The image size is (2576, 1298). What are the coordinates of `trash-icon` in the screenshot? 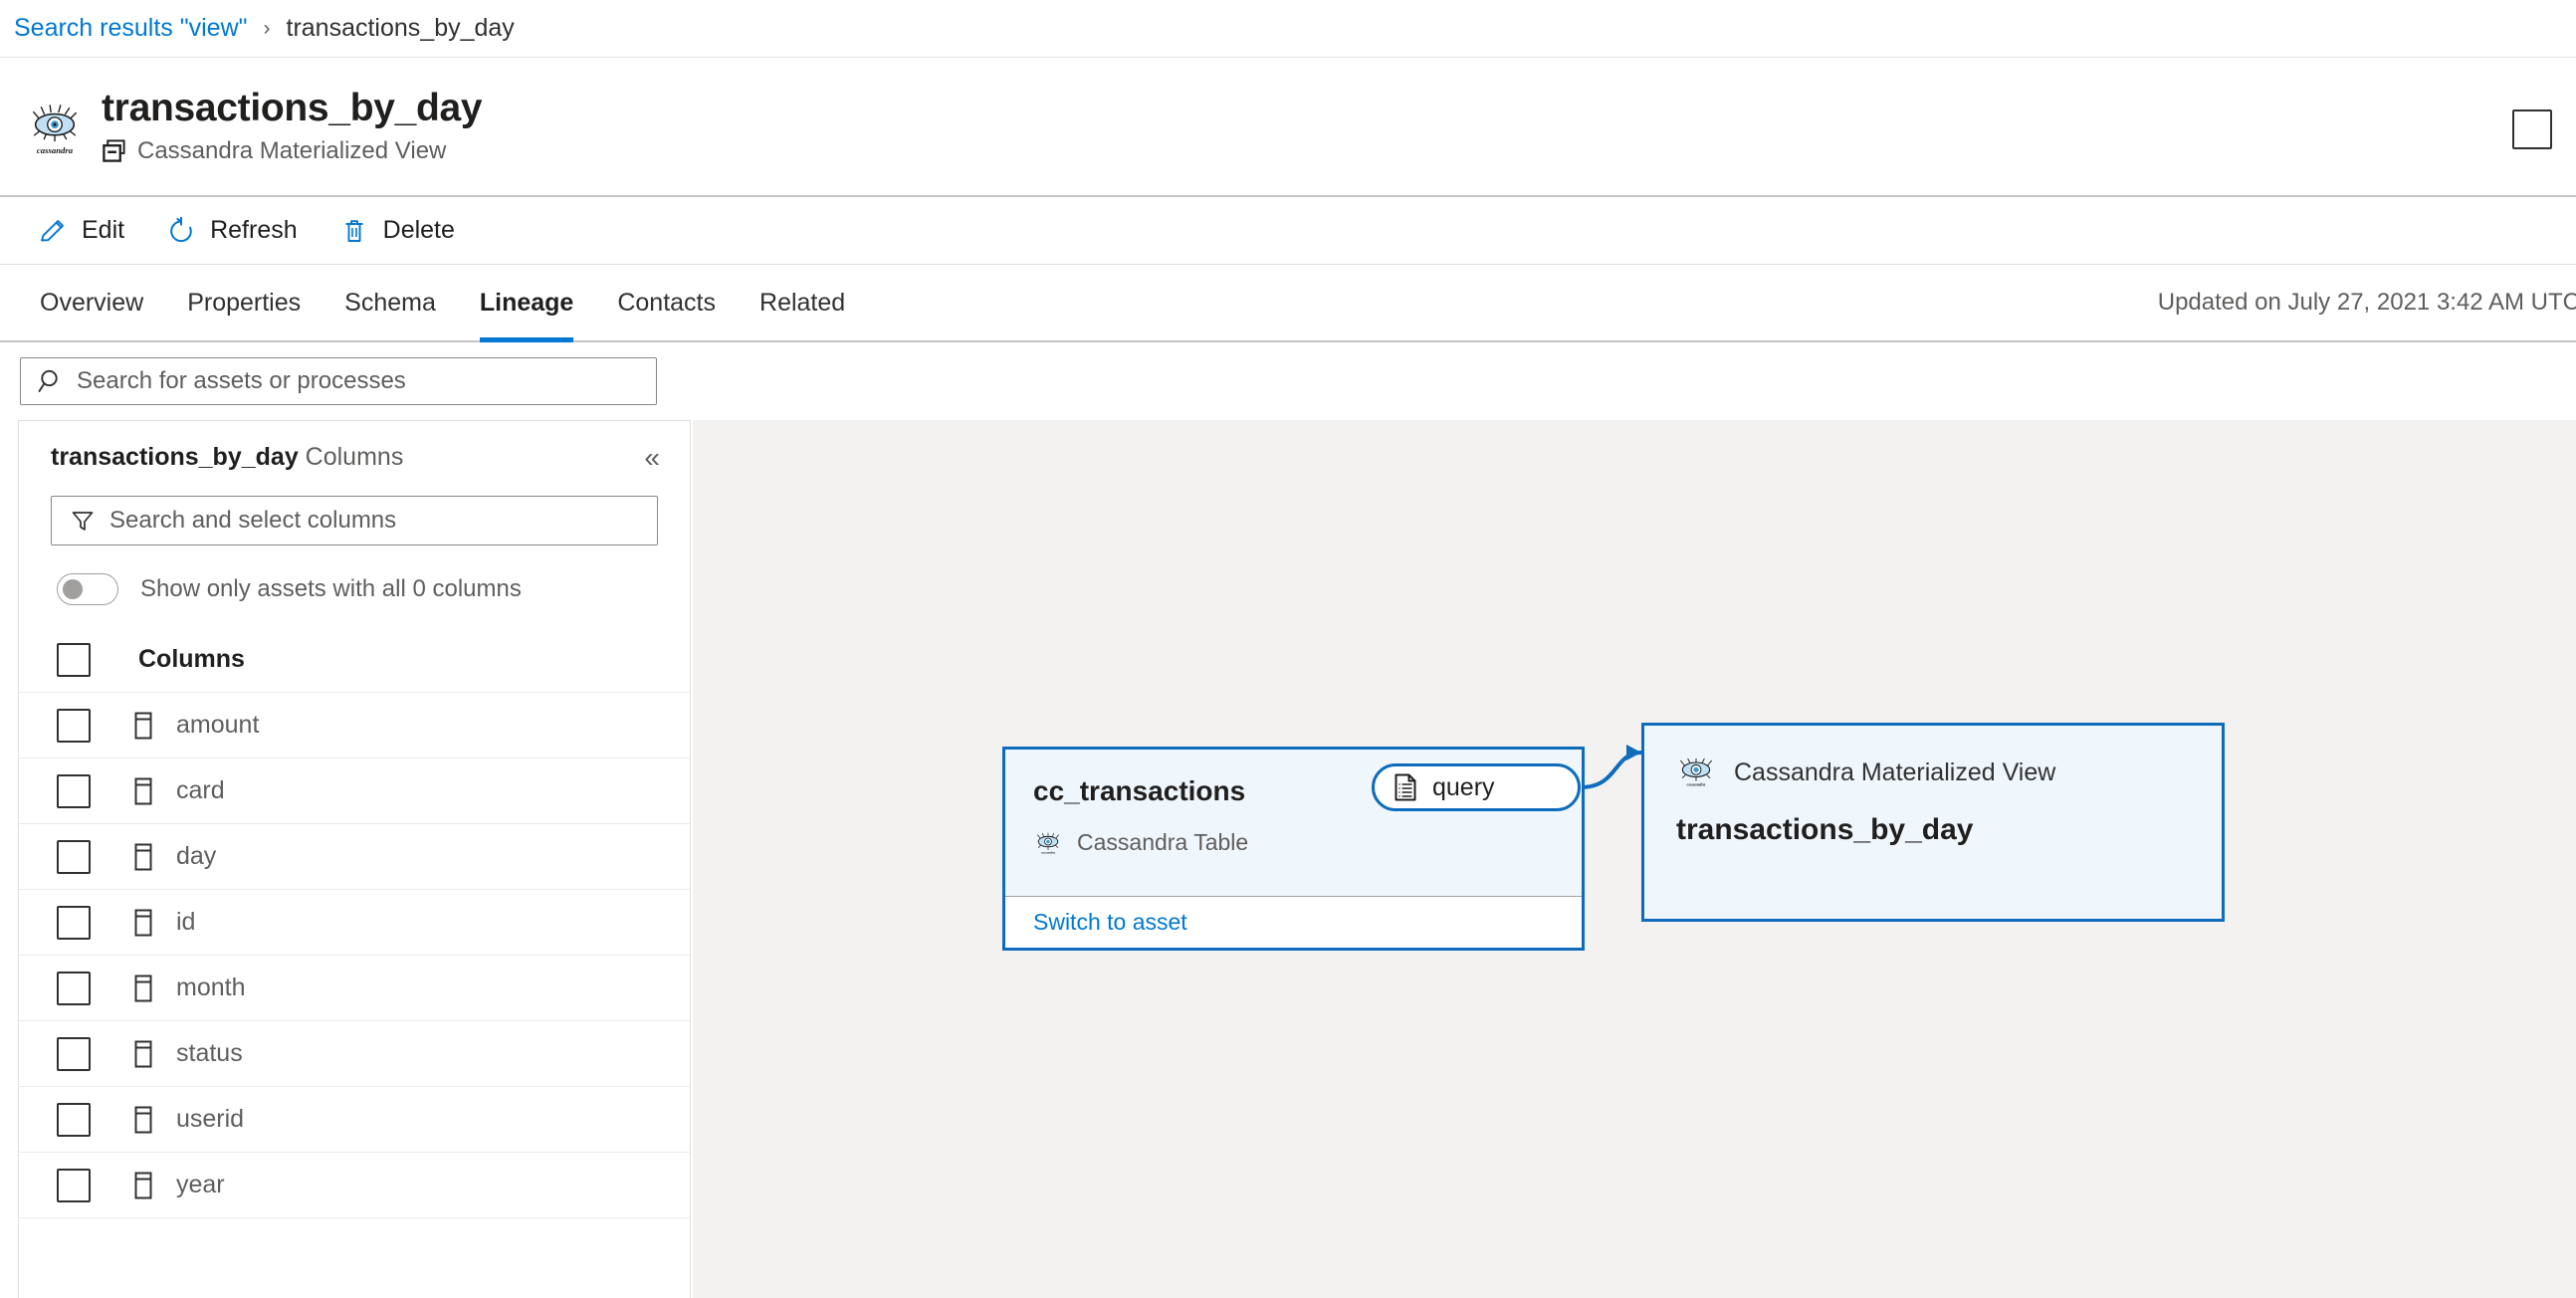 It's located at (354, 231).